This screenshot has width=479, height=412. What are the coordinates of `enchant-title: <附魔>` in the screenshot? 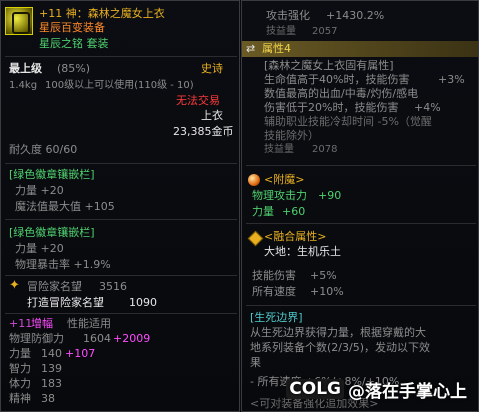 It's located at (284, 179).